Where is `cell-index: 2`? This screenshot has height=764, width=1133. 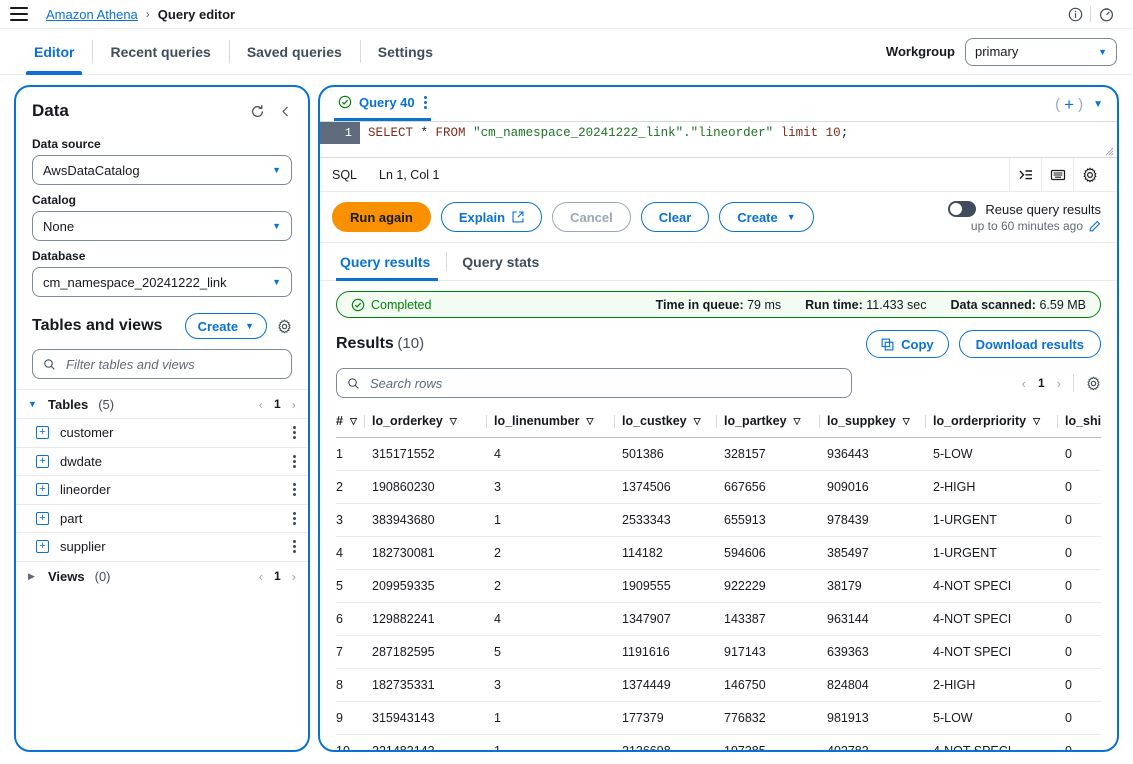 cell-index: 2 is located at coordinates (354, 487).